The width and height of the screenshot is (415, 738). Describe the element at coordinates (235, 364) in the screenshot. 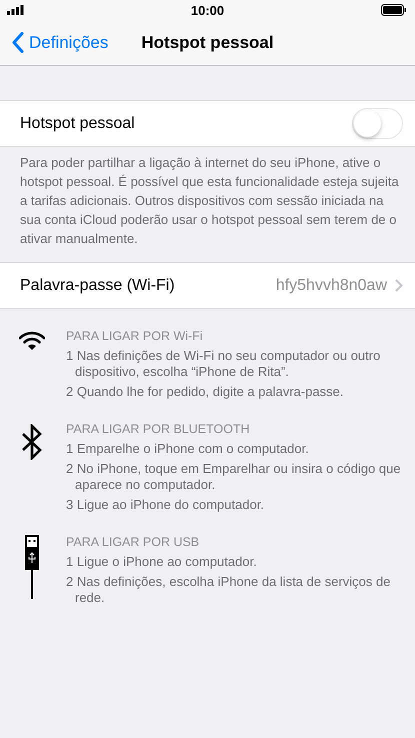

I see `instruction-step: 1 Nas definições de Wi-Fi no seu computador ou outro dispositivo, escolha “iPhone de Rita”.` at that location.